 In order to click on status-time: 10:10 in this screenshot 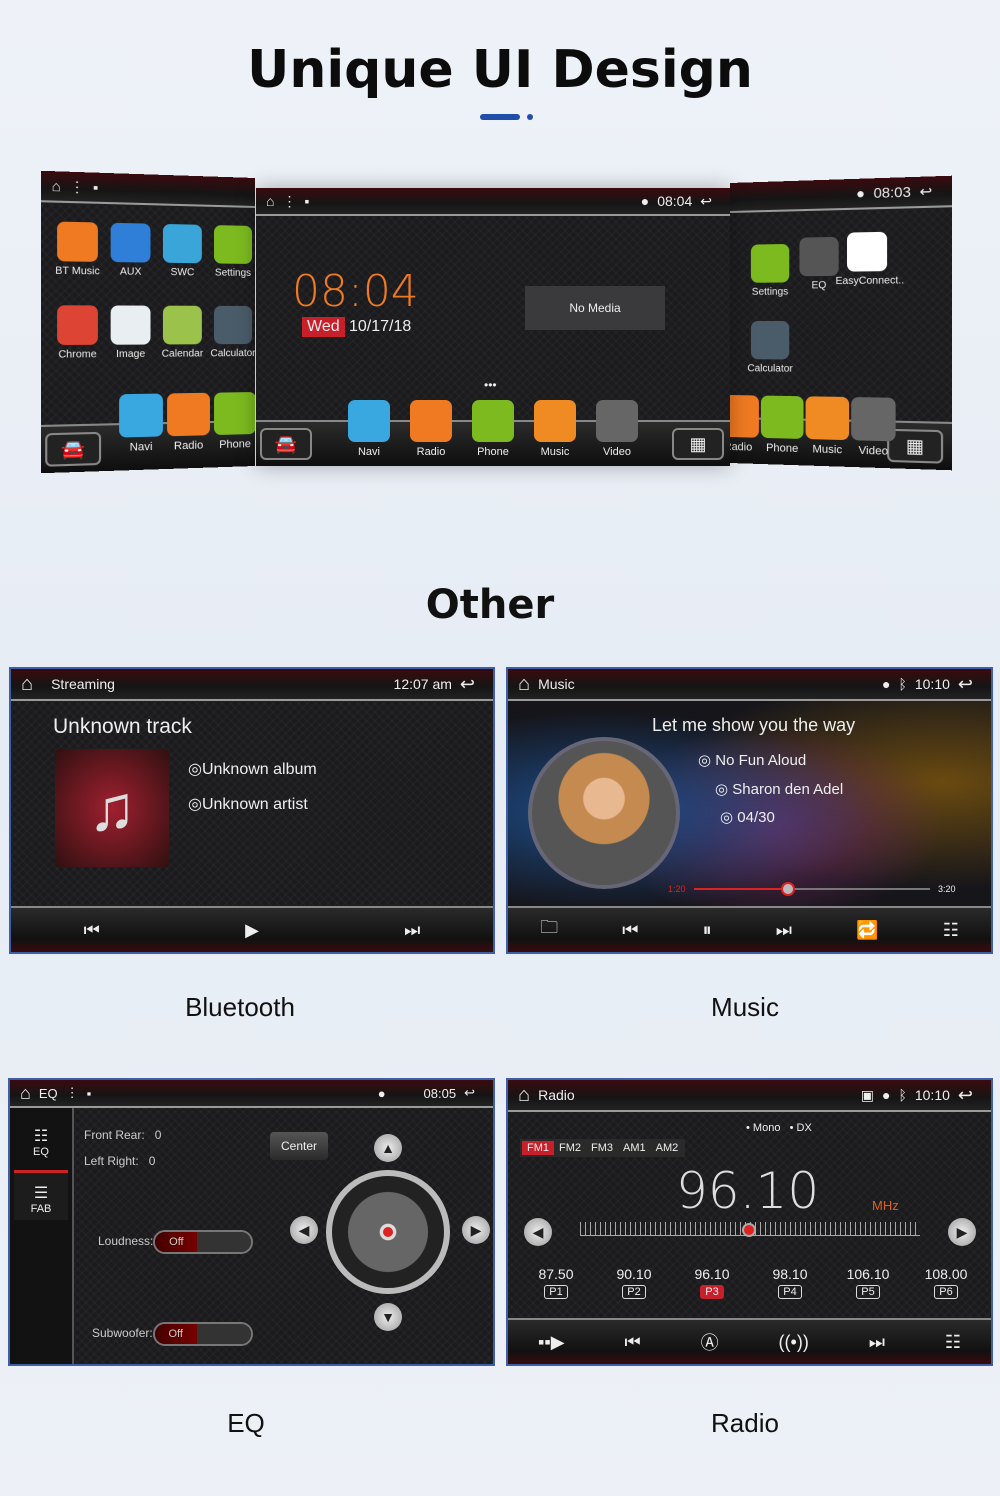, I will do `click(932, 684)`.